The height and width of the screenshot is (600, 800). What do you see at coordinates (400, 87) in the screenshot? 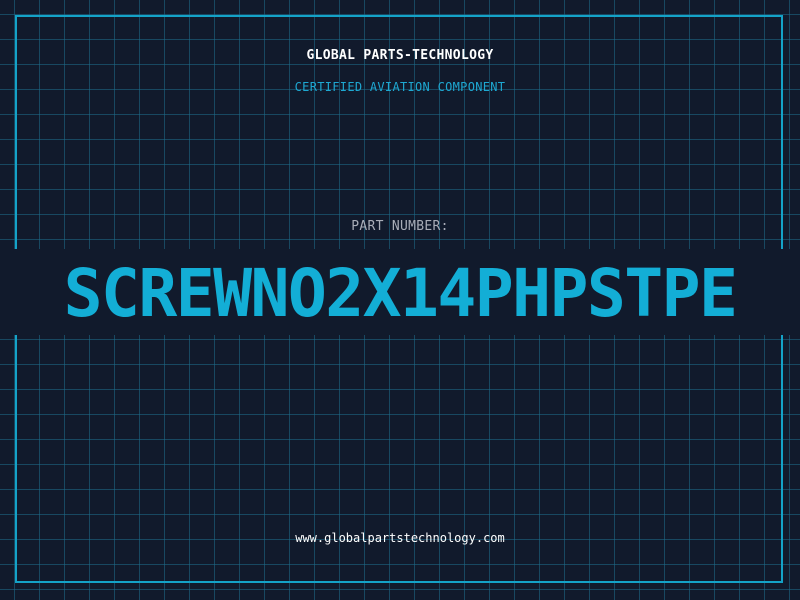
I see `certification-subtitle: CERTIFIED AVIATION COMPONENT` at bounding box center [400, 87].